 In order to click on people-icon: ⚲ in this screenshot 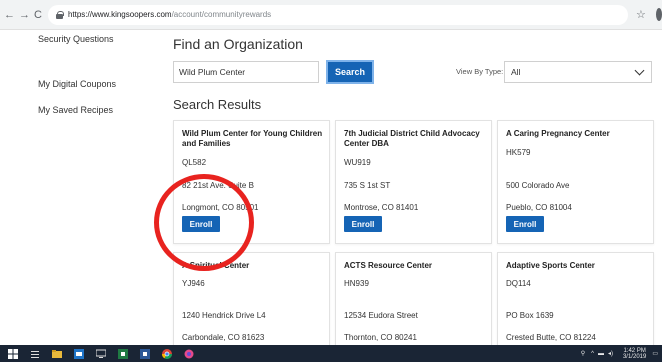, I will do `click(583, 353)`.